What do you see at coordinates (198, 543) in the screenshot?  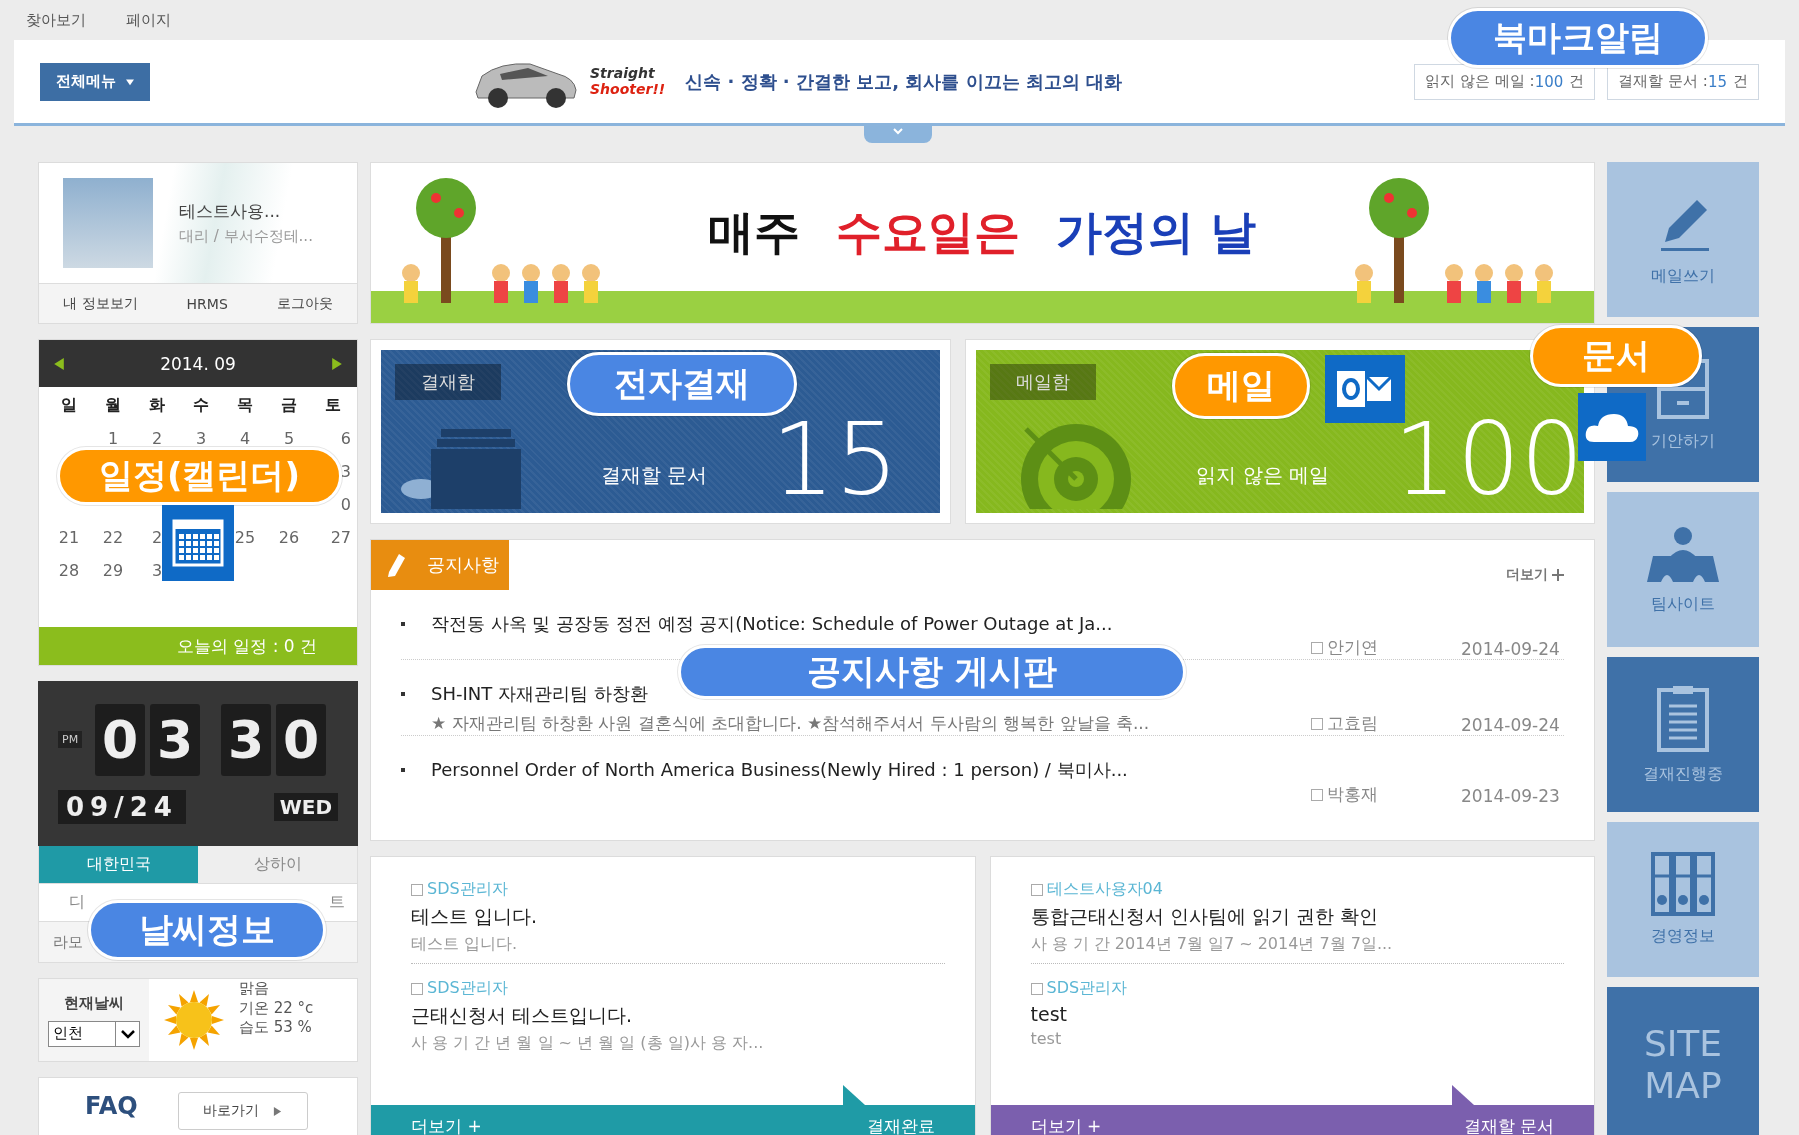 I see `calendar-icon` at bounding box center [198, 543].